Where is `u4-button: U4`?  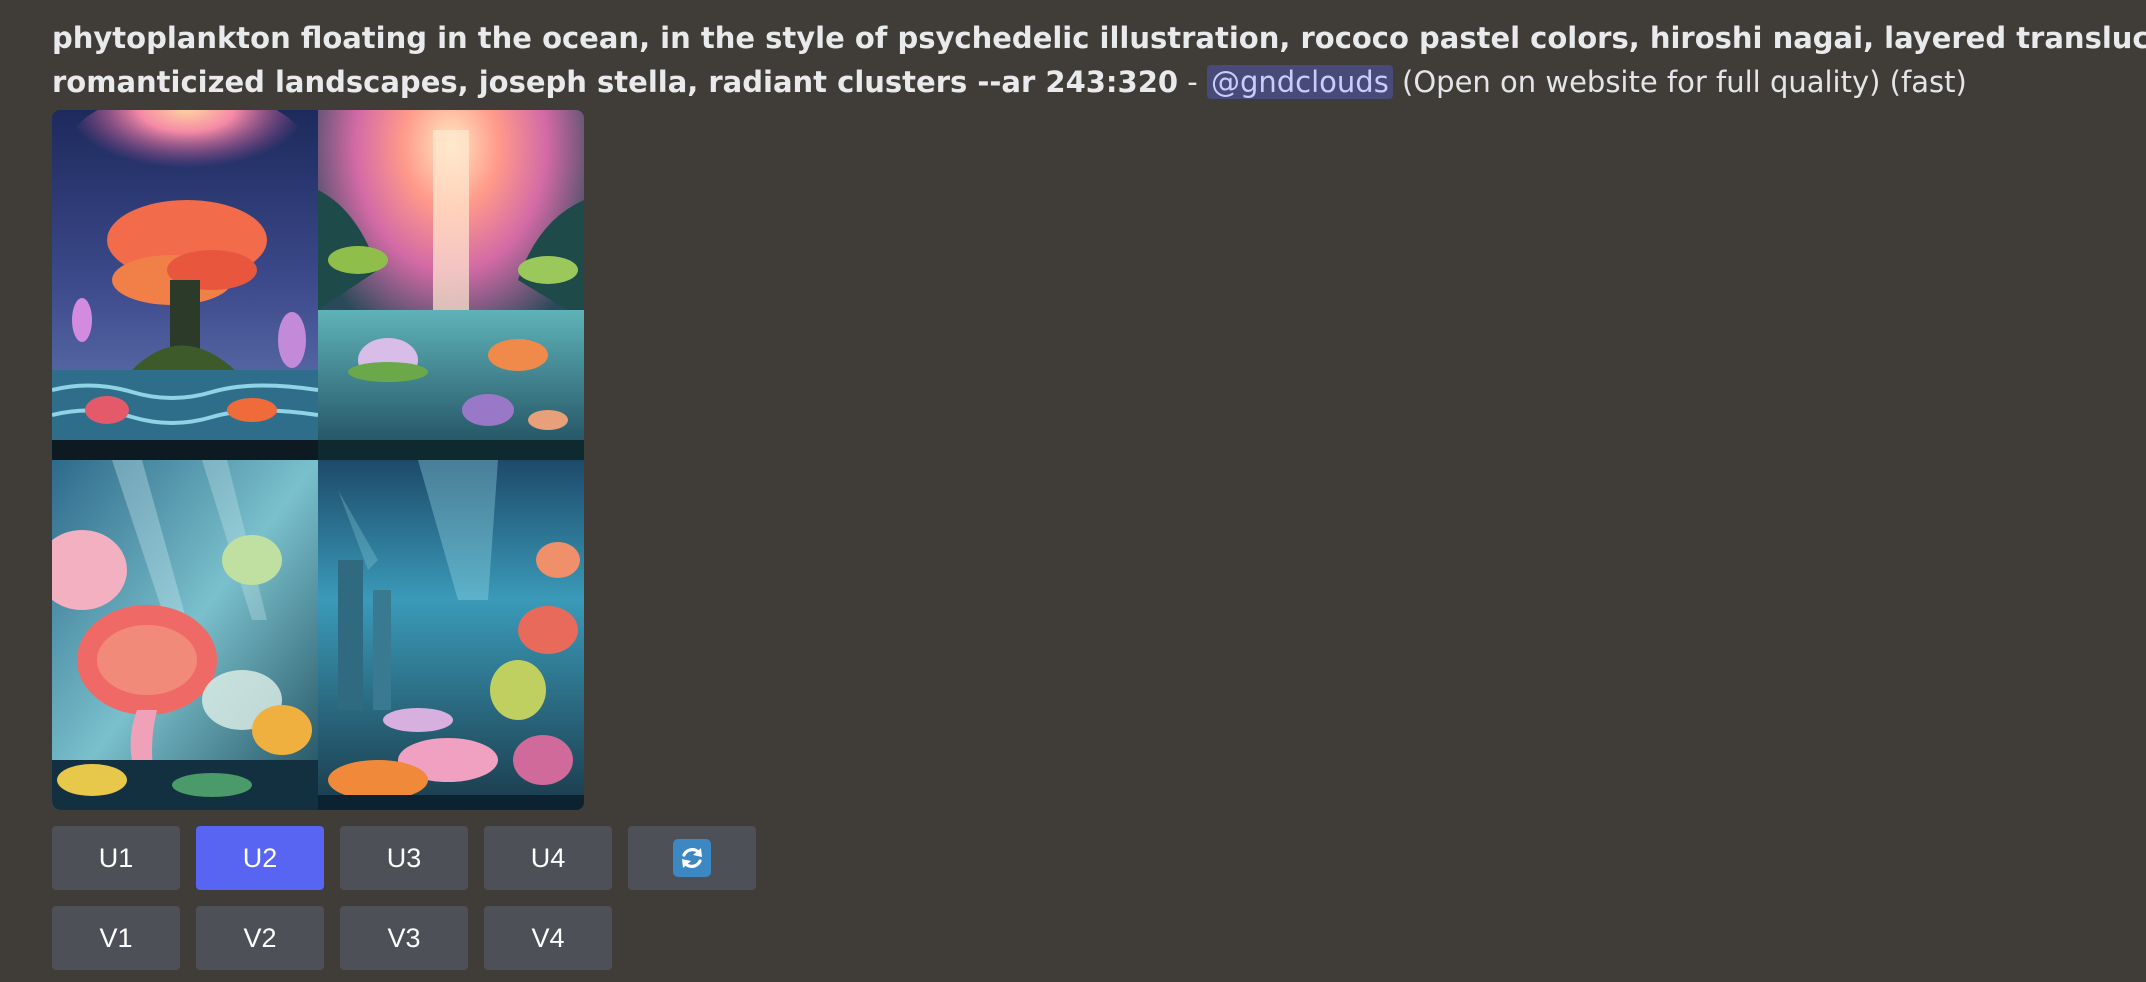
u4-button: U4 is located at coordinates (548, 858).